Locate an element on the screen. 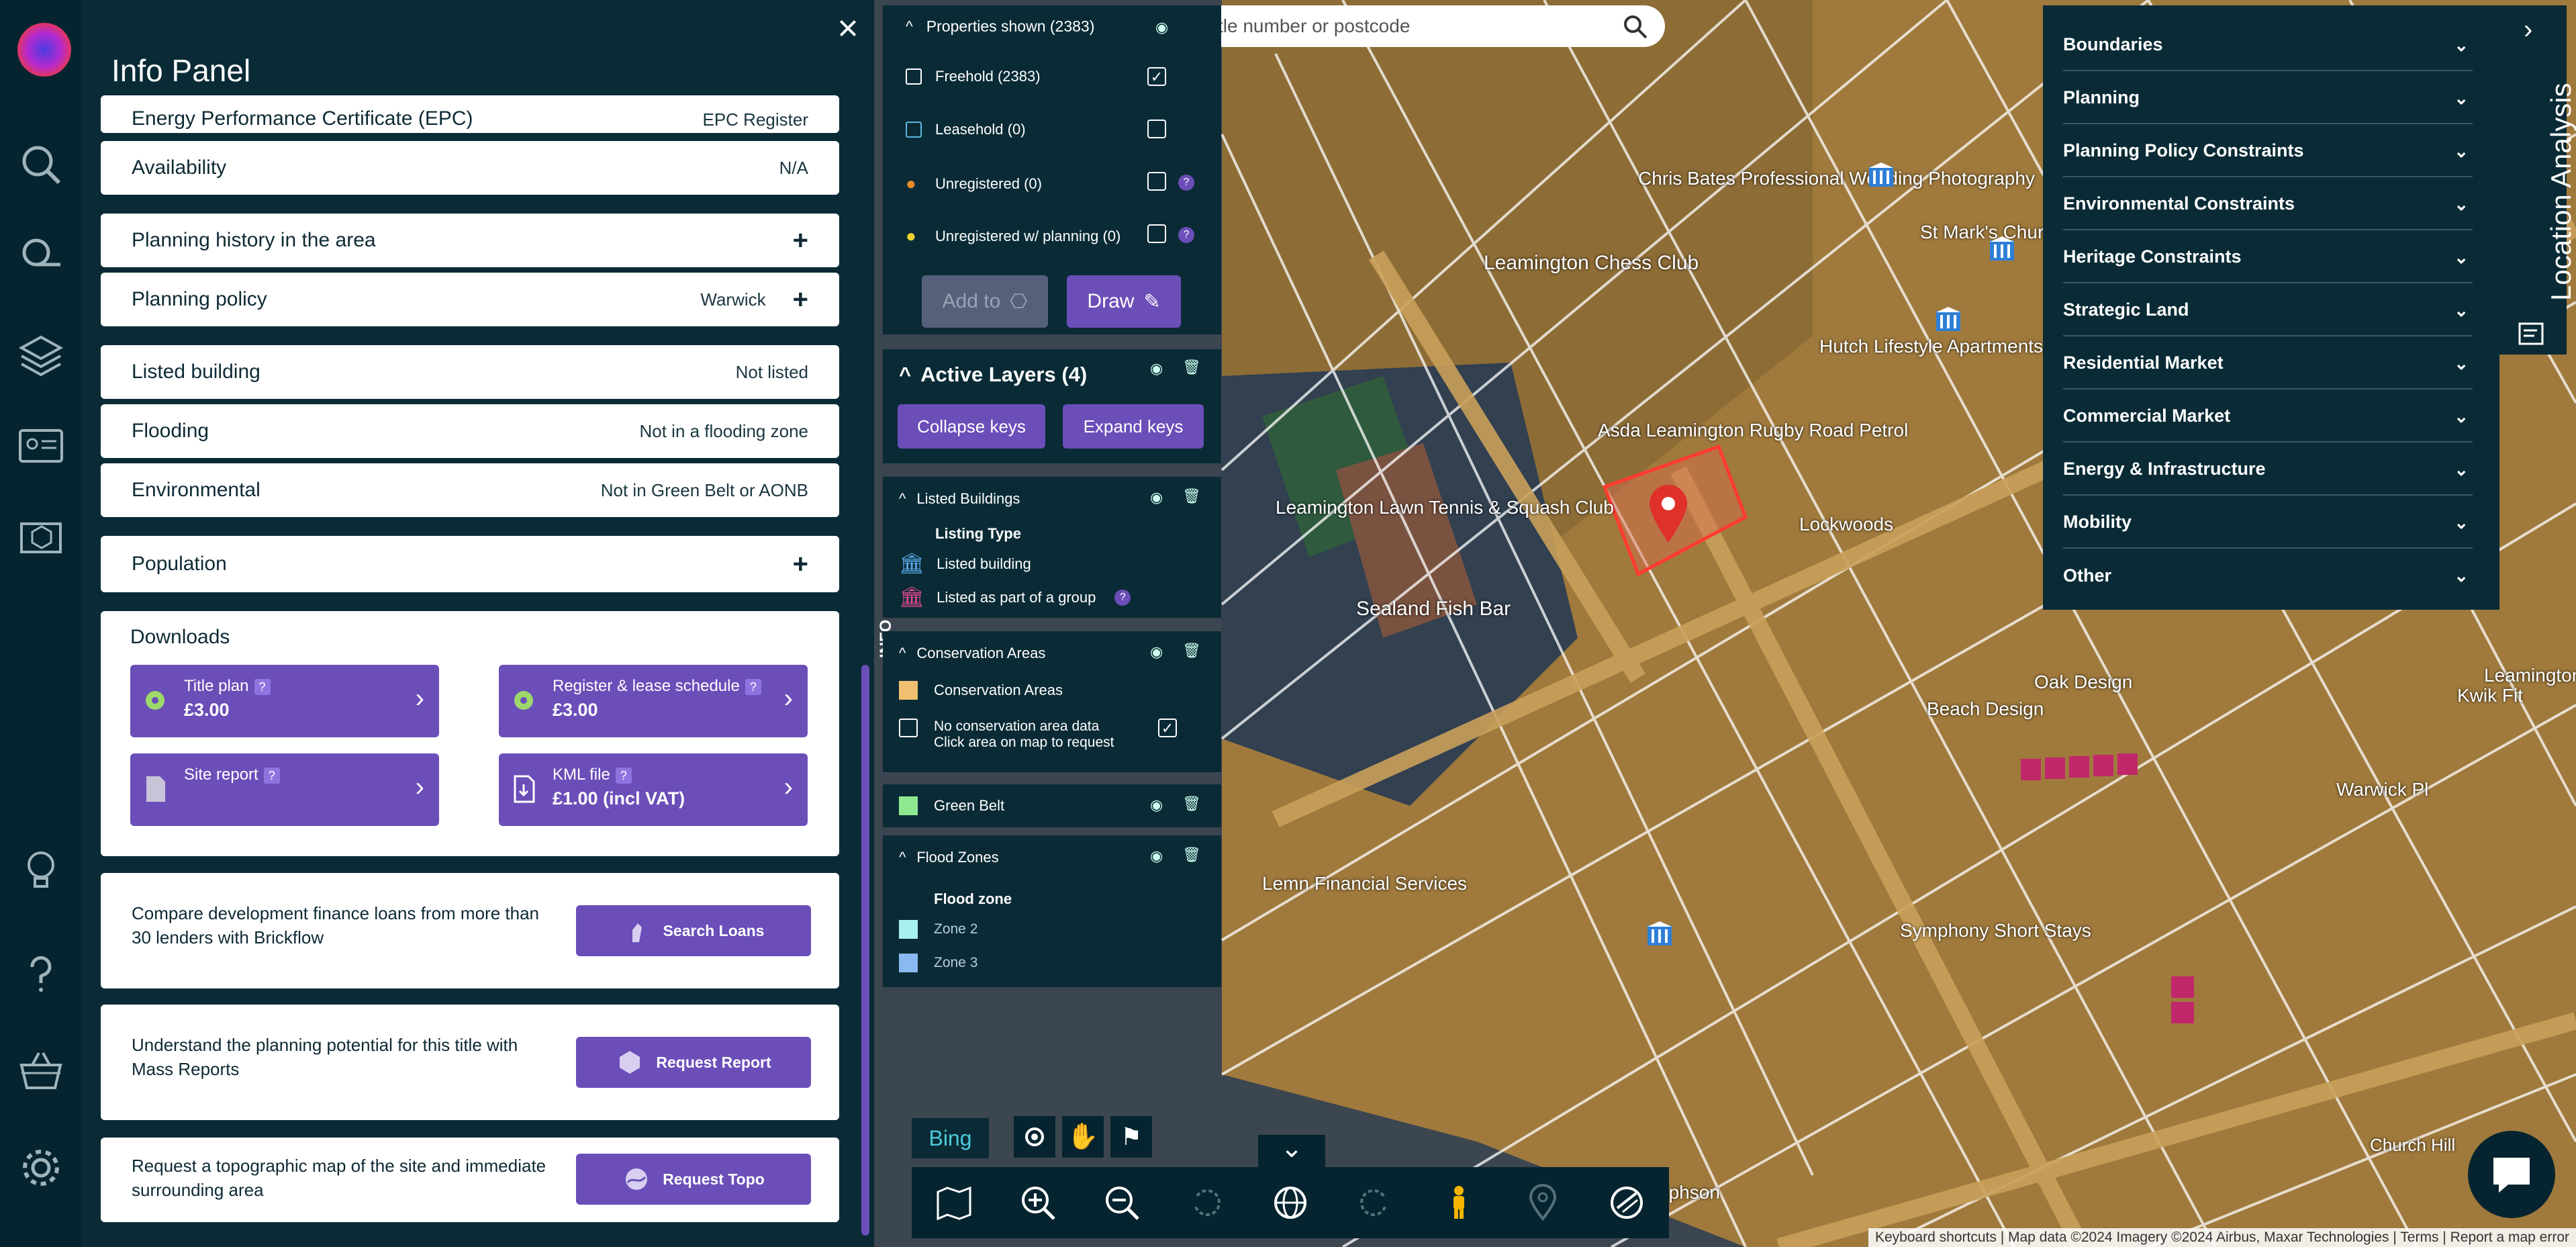 The width and height of the screenshot is (2576, 1247). la-item-mobility: Mobility⌄ is located at coordinates (2268, 522).